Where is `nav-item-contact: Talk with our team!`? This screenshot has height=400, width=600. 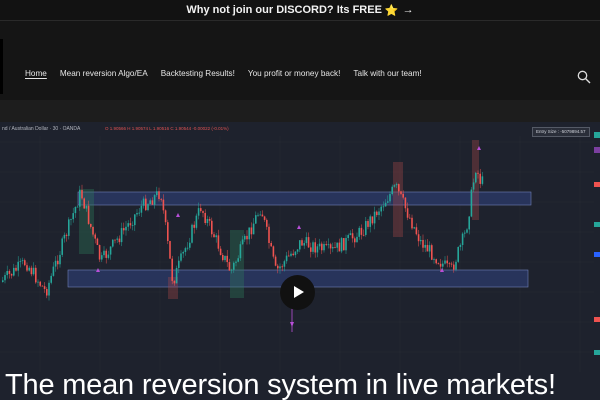 nav-item-contact: Talk with our team! is located at coordinates (387, 73).